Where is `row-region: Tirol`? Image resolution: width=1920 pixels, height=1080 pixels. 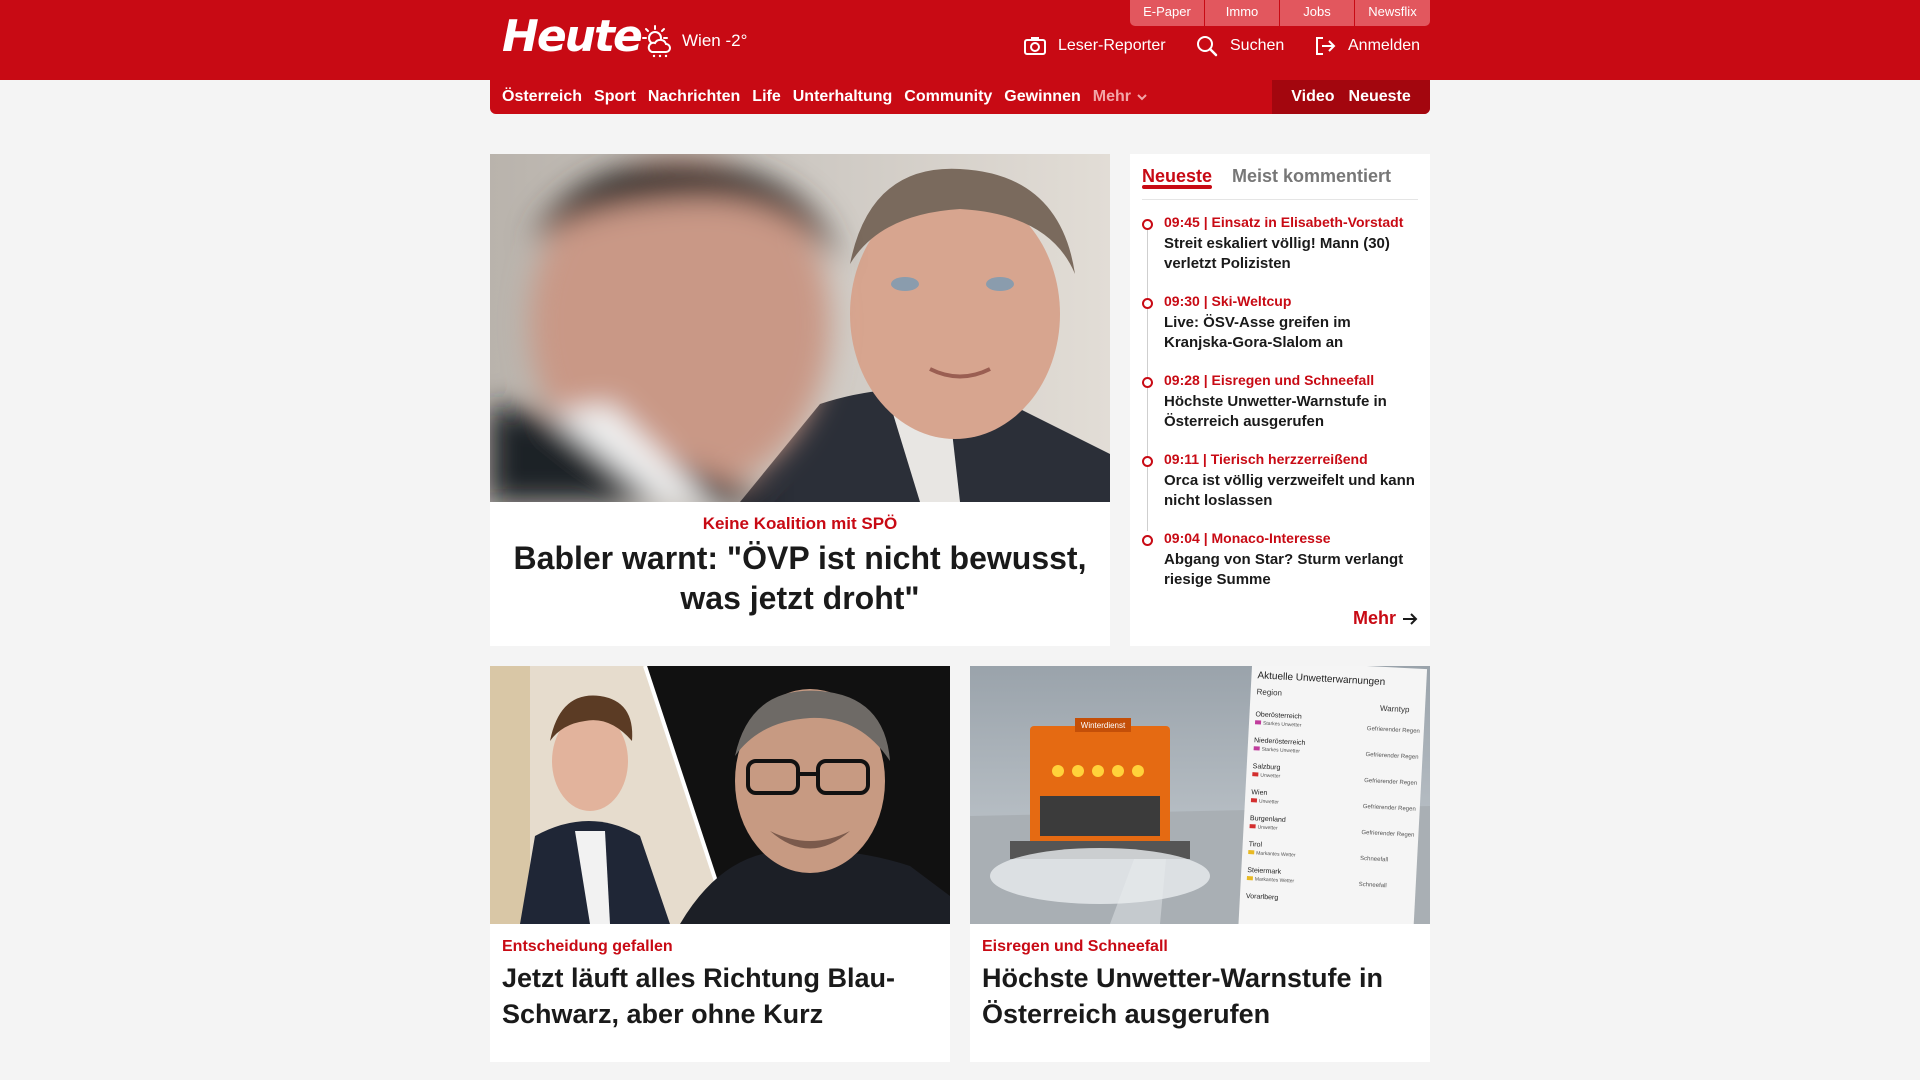
row-region: Tirol is located at coordinates (1255, 845).